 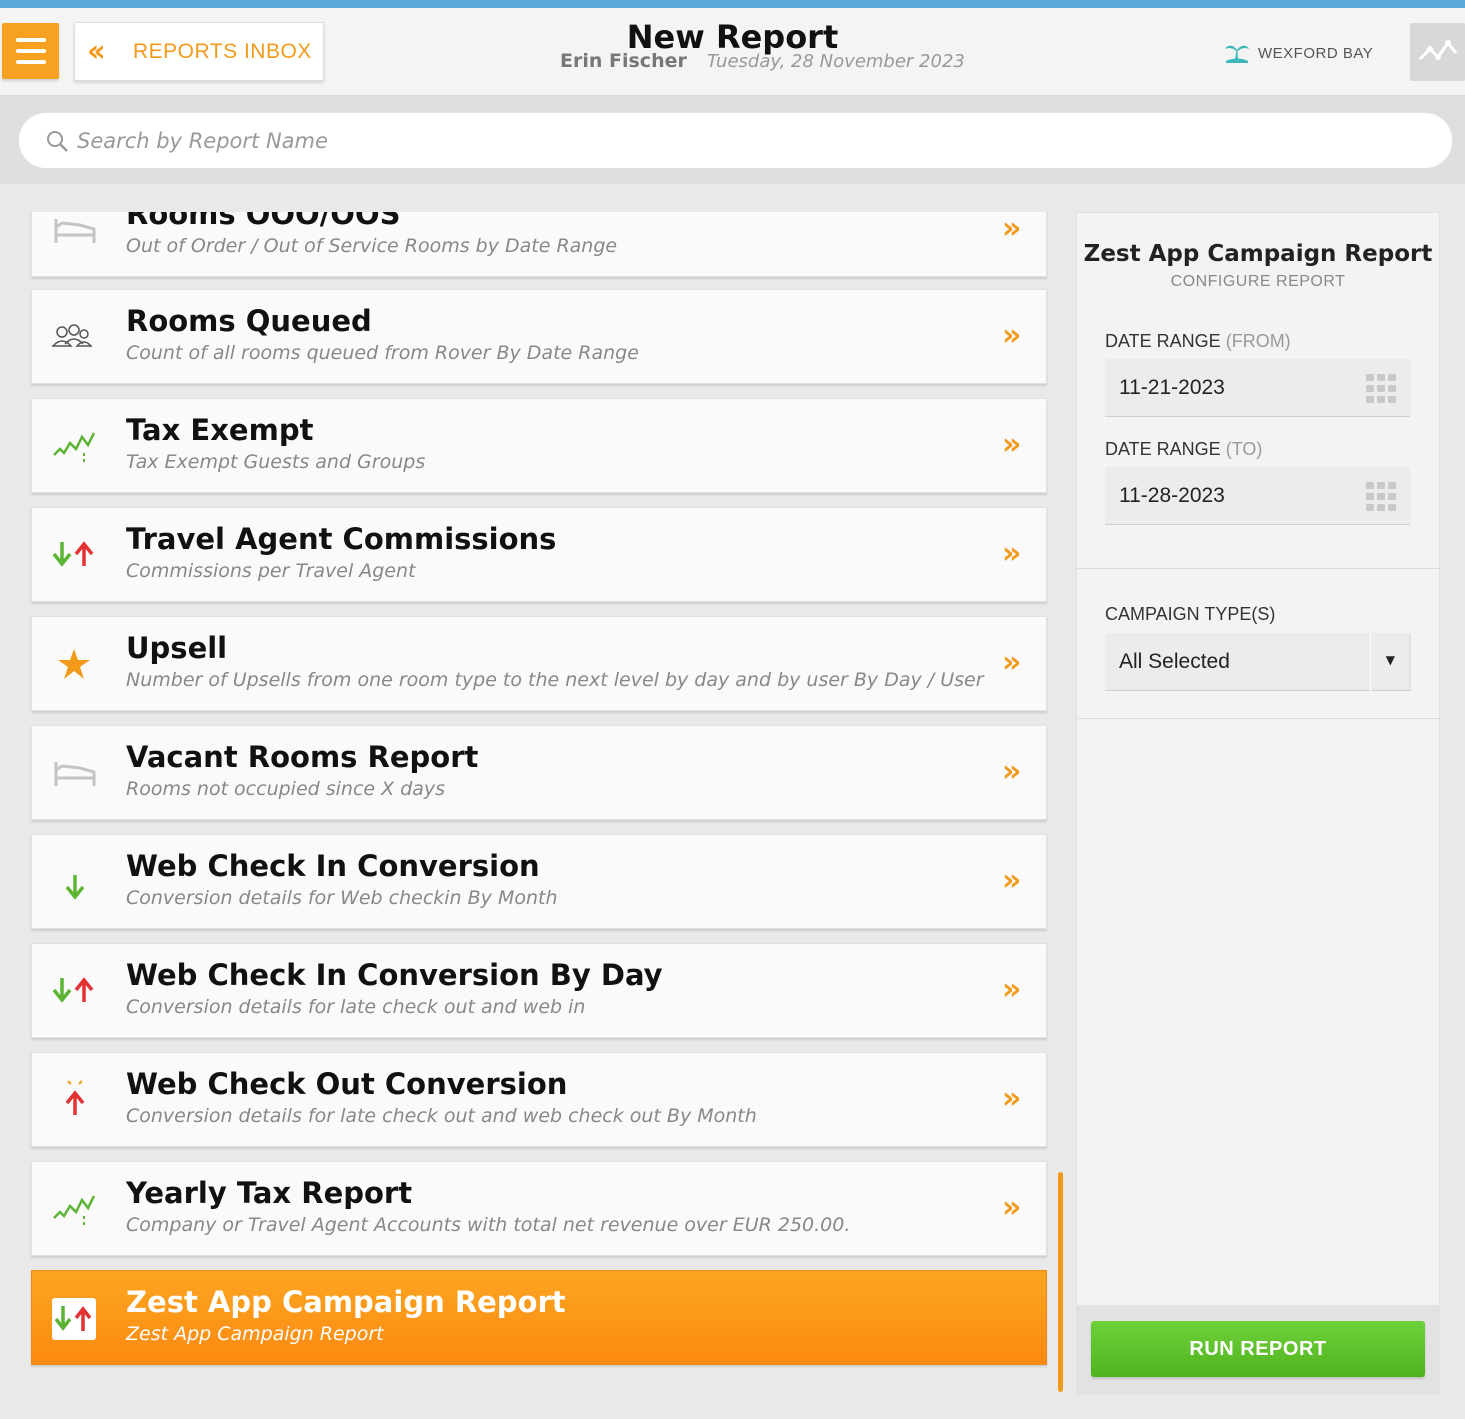 What do you see at coordinates (1190, 614) in the screenshot?
I see `campaign-type-label: CAMPAIGN TYPE(S)` at bounding box center [1190, 614].